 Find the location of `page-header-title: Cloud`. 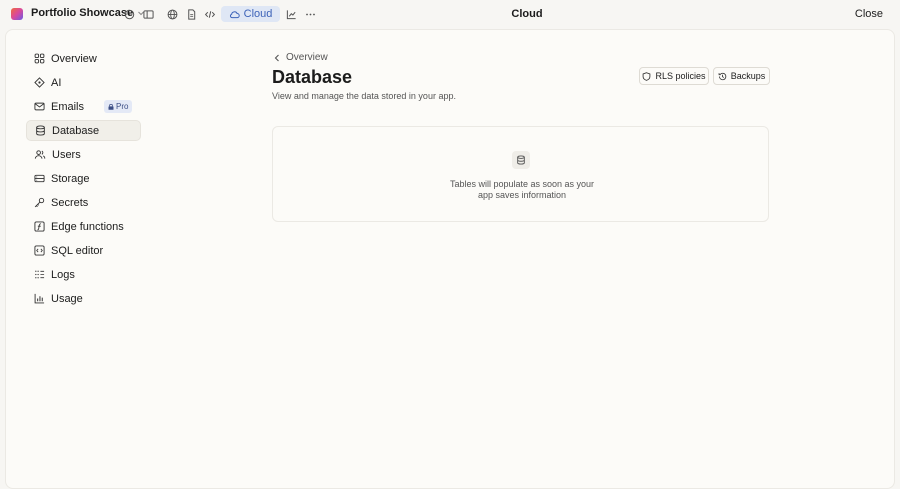

page-header-title: Cloud is located at coordinates (527, 14).